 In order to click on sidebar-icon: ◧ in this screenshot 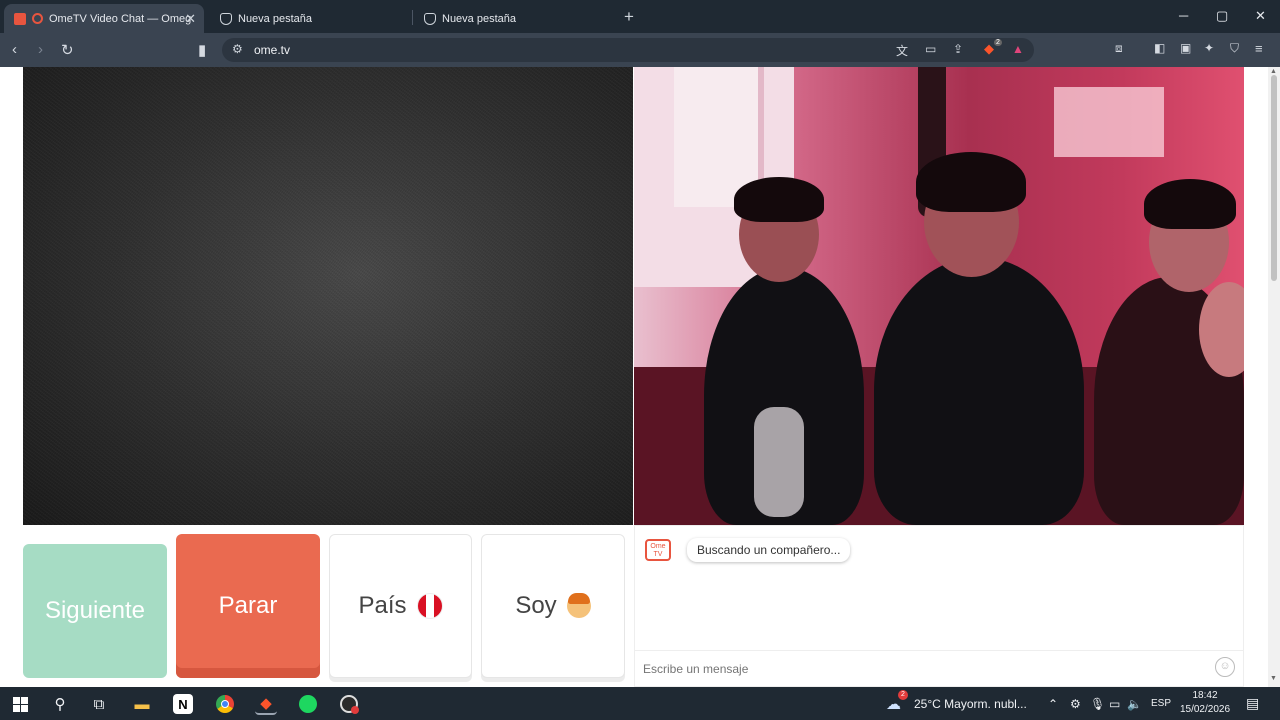, I will do `click(1159, 48)`.